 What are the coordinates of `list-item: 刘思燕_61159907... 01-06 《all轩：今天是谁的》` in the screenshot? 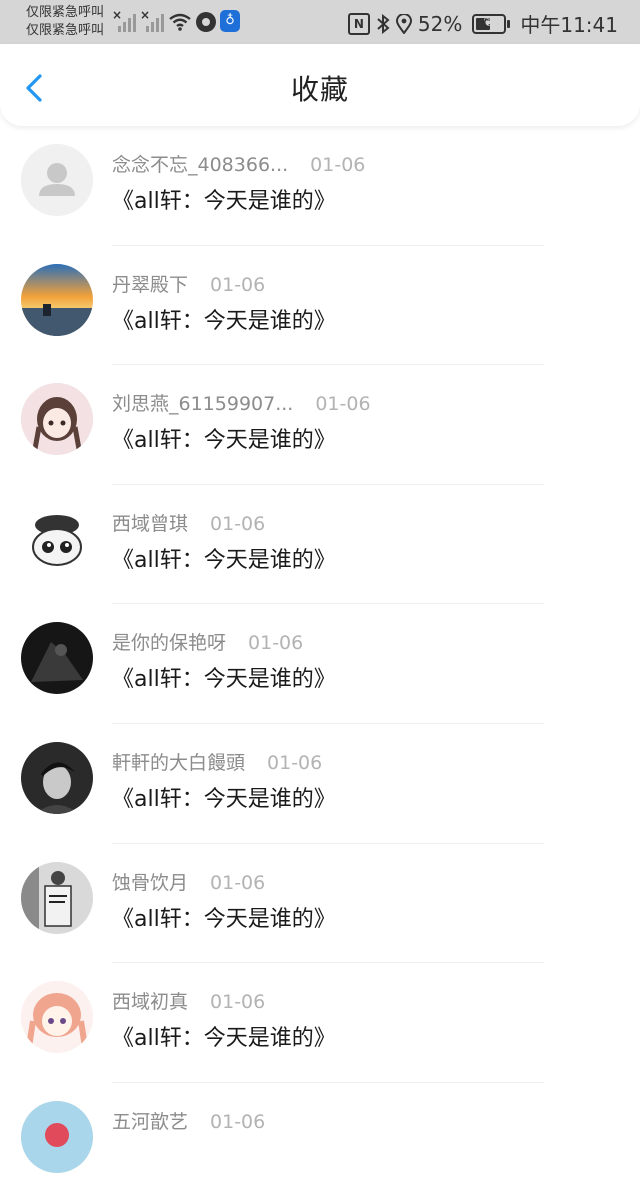 It's located at (320, 425).